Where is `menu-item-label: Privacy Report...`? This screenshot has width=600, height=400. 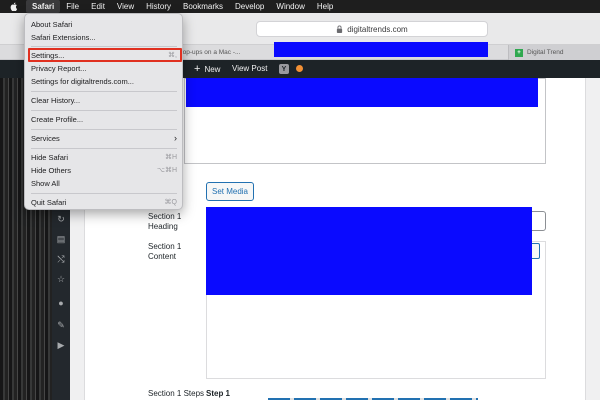 menu-item-label: Privacy Report... is located at coordinates (59, 68).